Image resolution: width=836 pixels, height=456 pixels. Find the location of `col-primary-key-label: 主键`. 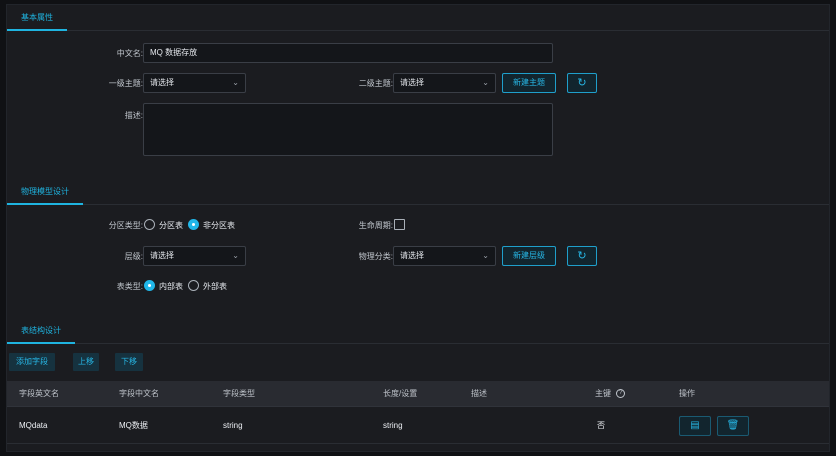

col-primary-key-label: 主键 is located at coordinates (603, 393).